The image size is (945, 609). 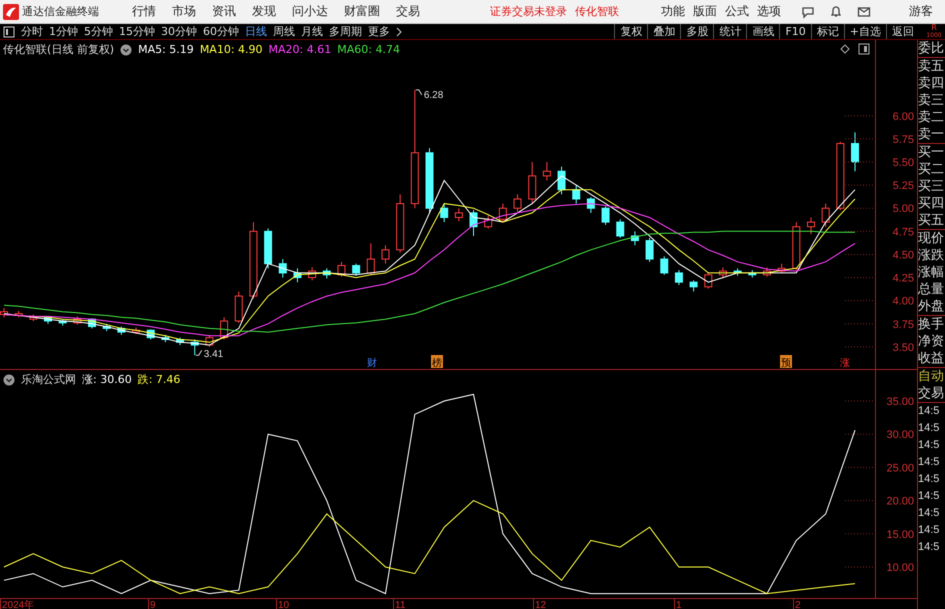 I want to click on menu-item: 交易, so click(x=408, y=11).